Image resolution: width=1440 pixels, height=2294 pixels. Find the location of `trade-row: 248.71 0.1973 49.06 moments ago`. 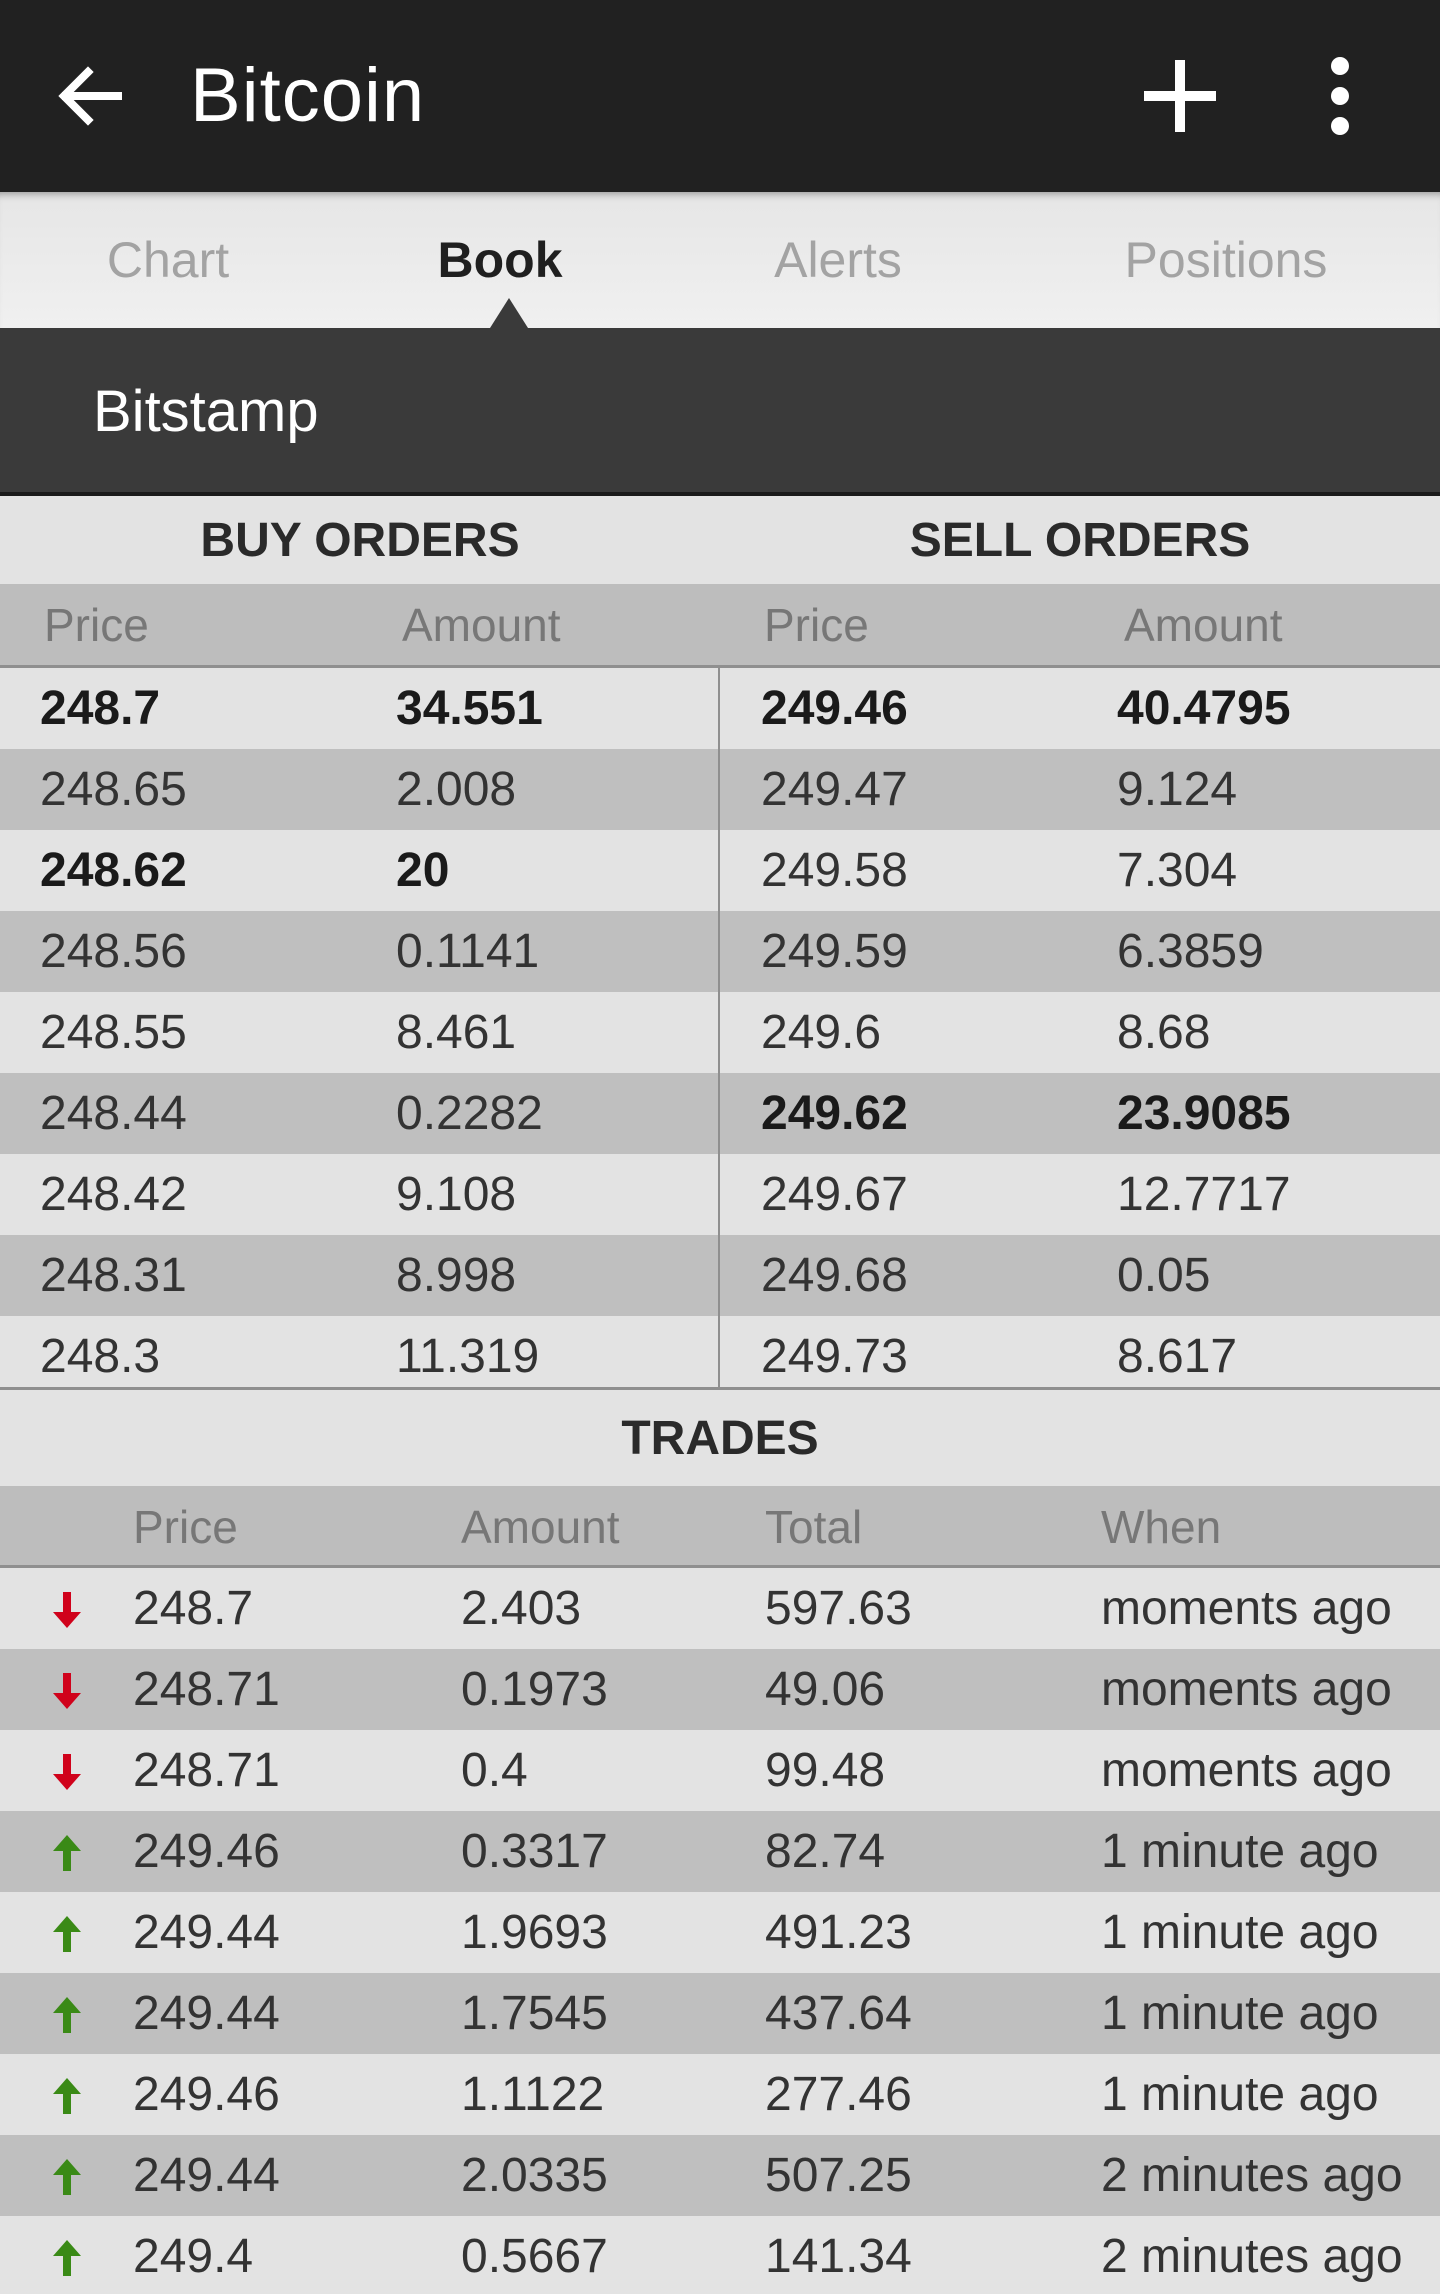

trade-row: 248.71 0.1973 49.06 moments ago is located at coordinates (720, 1689).